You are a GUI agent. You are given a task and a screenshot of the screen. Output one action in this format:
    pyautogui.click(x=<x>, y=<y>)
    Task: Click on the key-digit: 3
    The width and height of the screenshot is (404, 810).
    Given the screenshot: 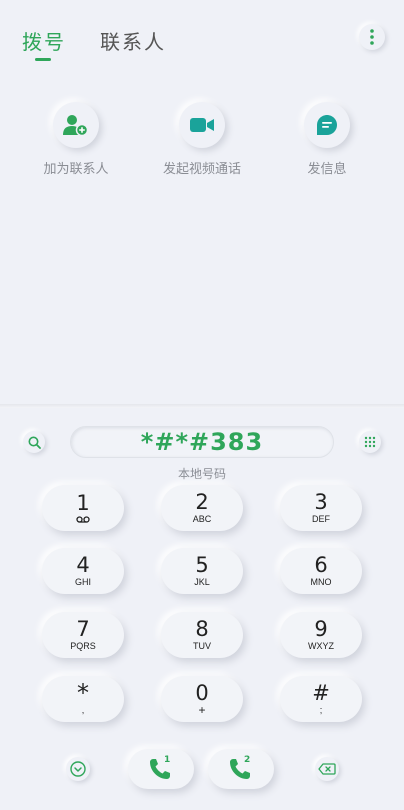 What is the action you would take?
    pyautogui.click(x=321, y=502)
    